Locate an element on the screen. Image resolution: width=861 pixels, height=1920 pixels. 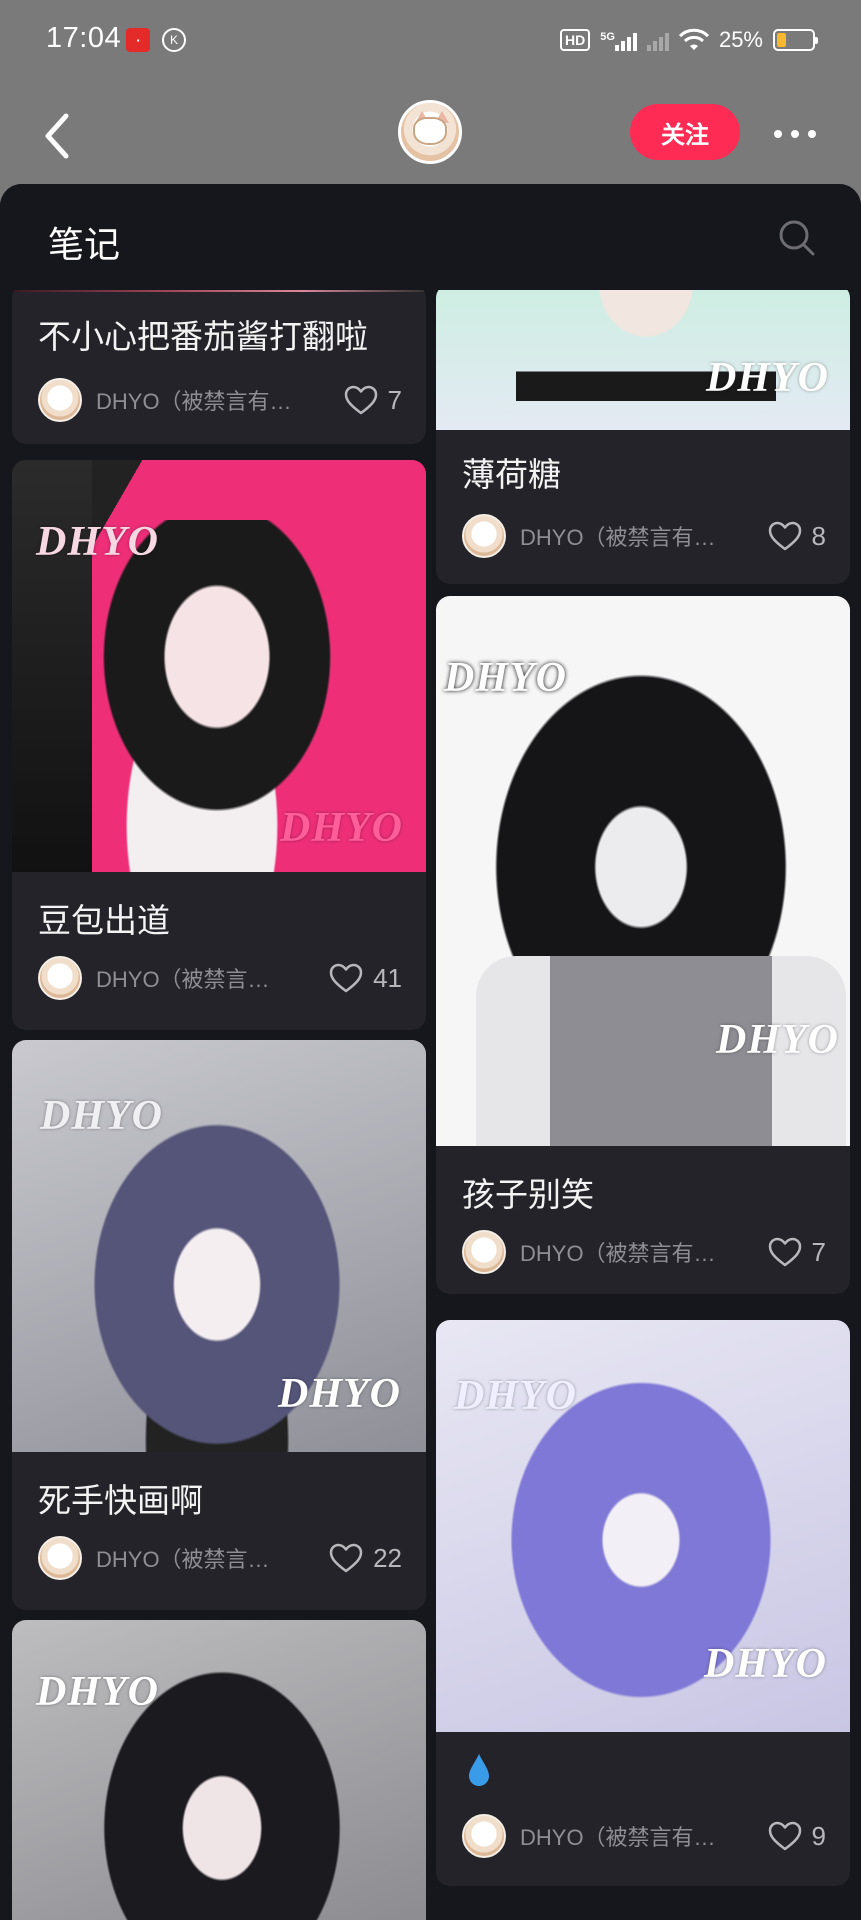
like-button: 9 is located at coordinates (797, 1836).